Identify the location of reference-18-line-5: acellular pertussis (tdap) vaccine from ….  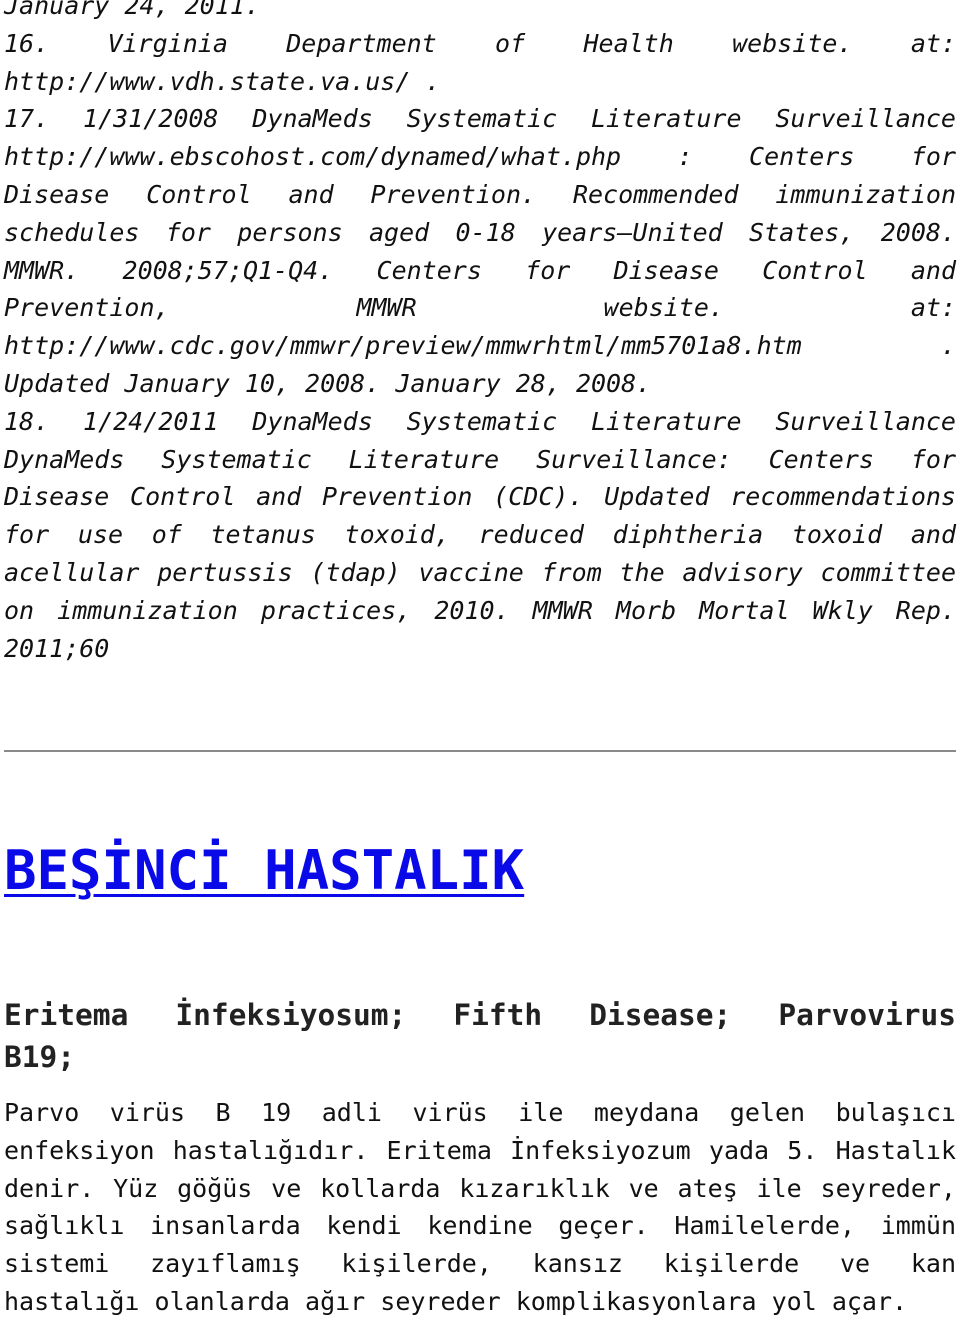
(480, 572).